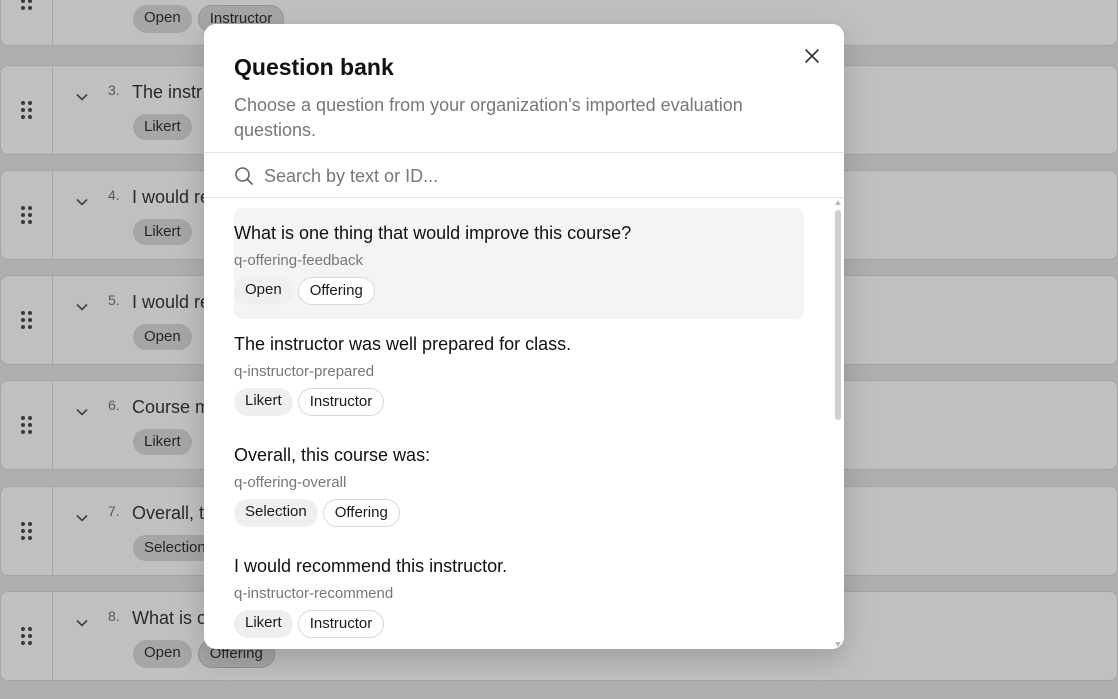  I want to click on search-input, so click(534, 176).